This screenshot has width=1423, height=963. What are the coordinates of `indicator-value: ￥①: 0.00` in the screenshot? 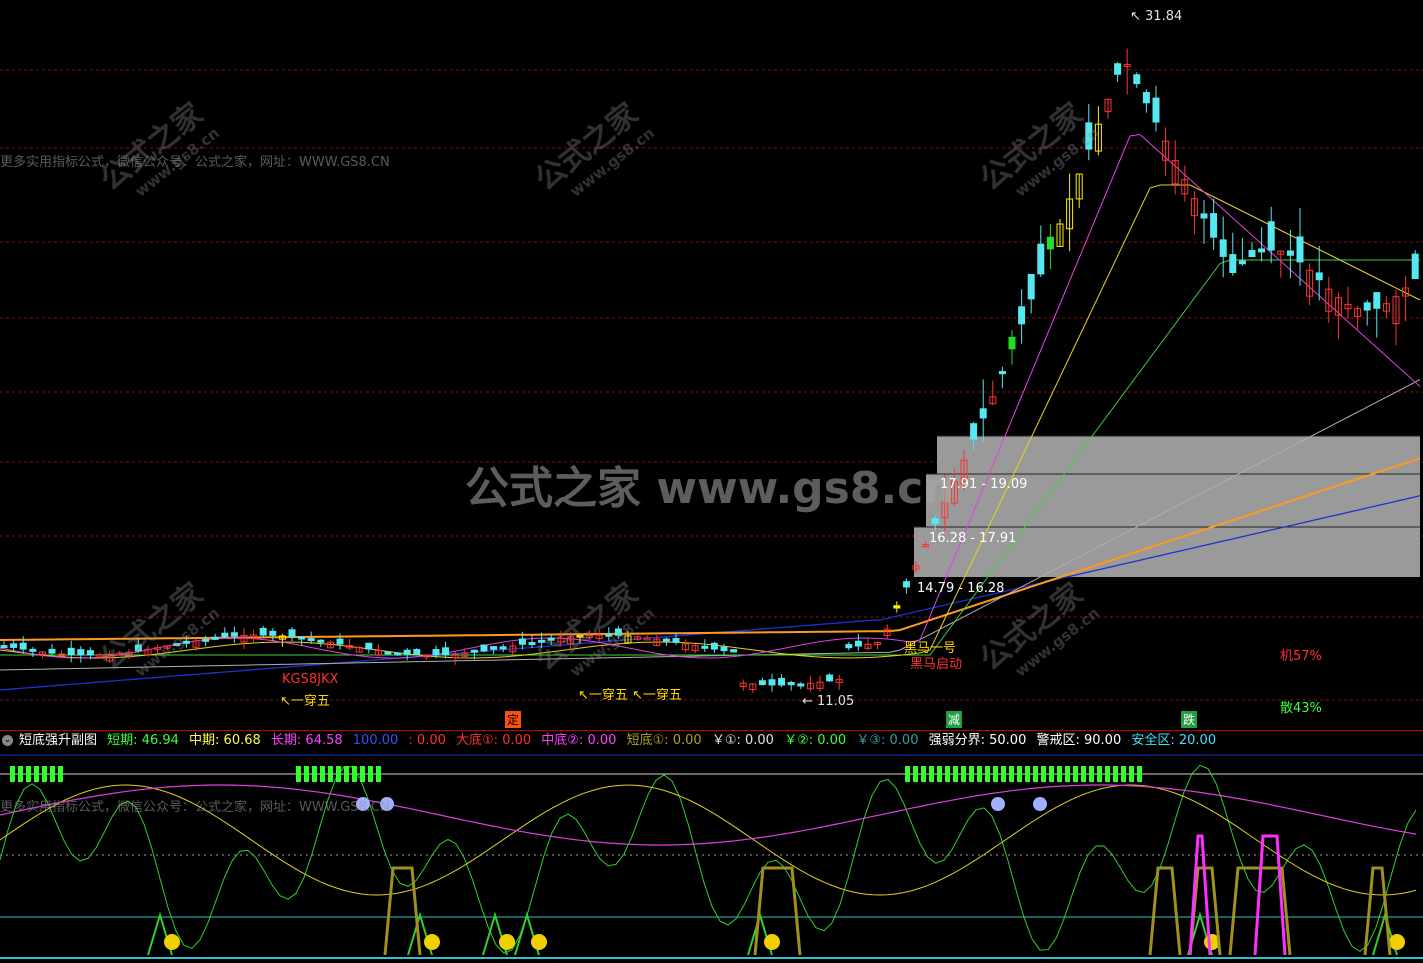 It's located at (742, 740).